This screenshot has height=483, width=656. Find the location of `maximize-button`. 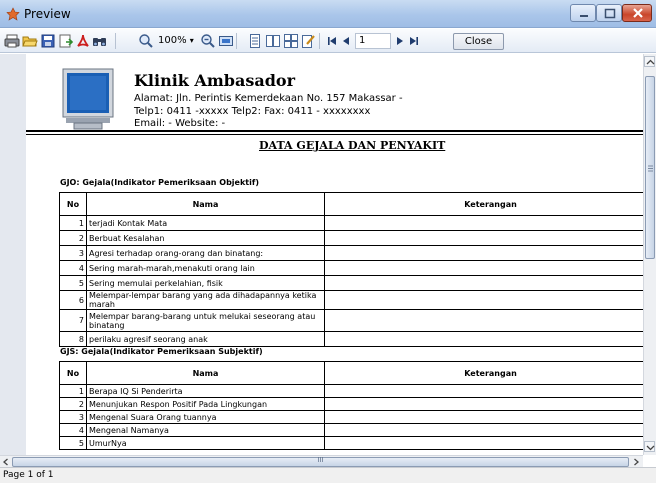

maximize-button is located at coordinates (609, 13).